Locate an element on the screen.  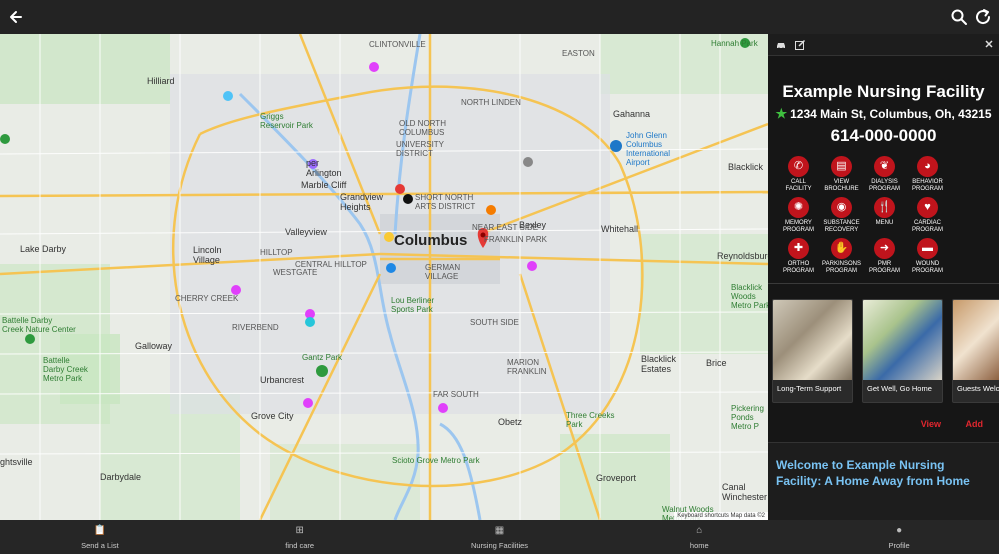
map-label: Battelle Darby Creek Metro Park is located at coordinates (65, 369).